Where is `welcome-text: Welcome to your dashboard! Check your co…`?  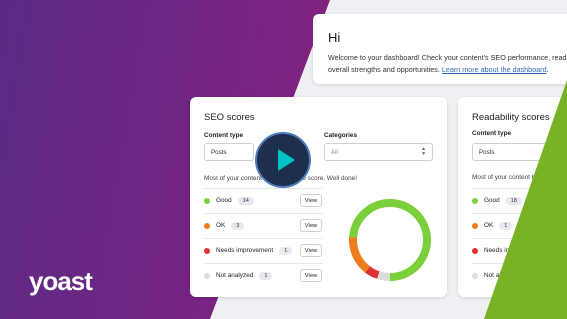 welcome-text: Welcome to your dashboard! Check your co… is located at coordinates (447, 63).